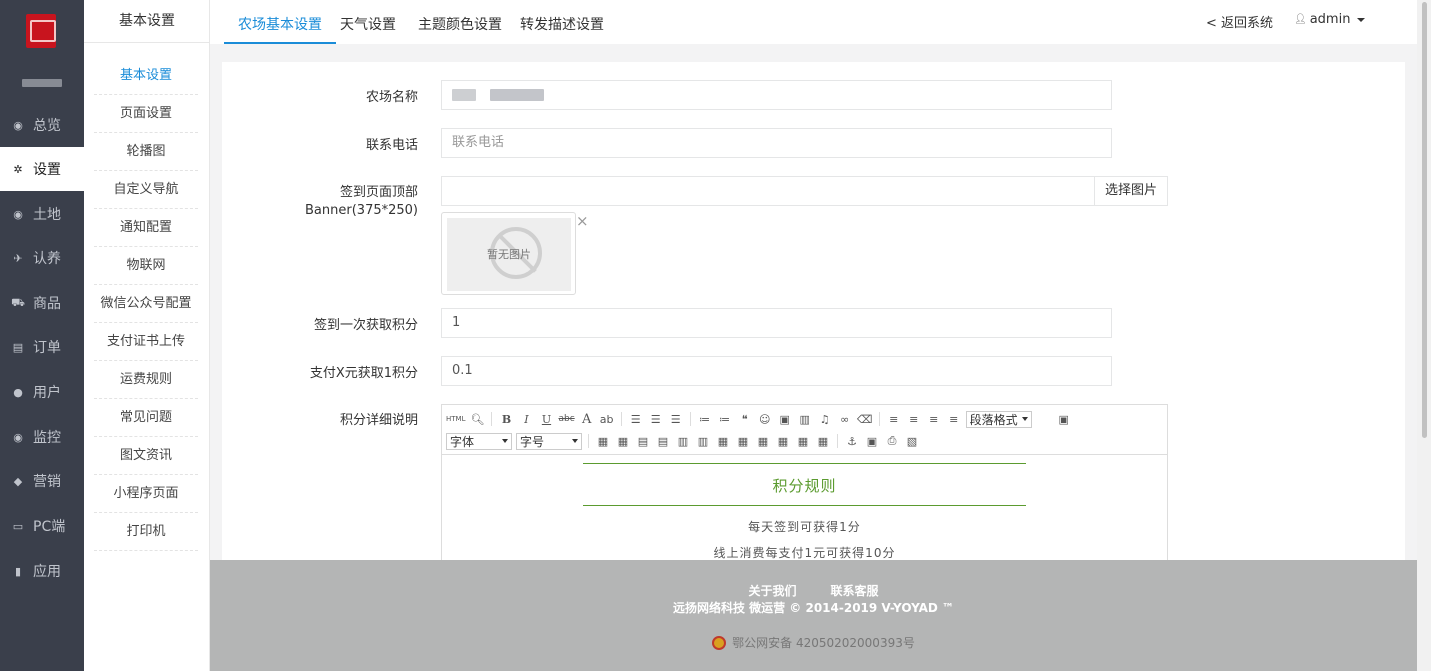  I want to click on banner-path-input, so click(768, 191).